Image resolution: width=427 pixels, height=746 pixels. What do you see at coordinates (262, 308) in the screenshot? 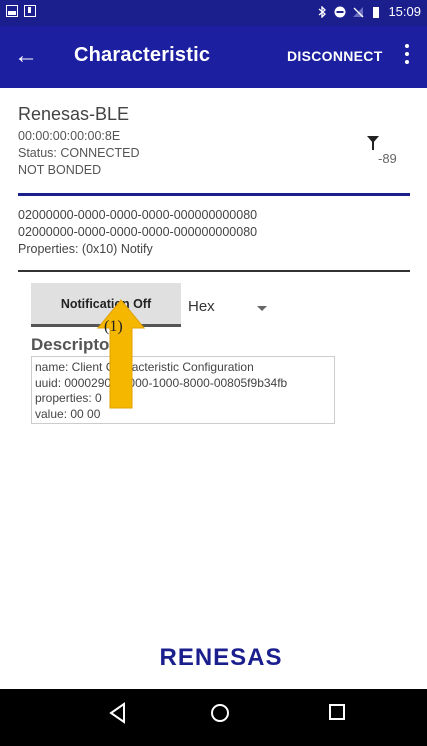
I see `chevron-down-icon` at bounding box center [262, 308].